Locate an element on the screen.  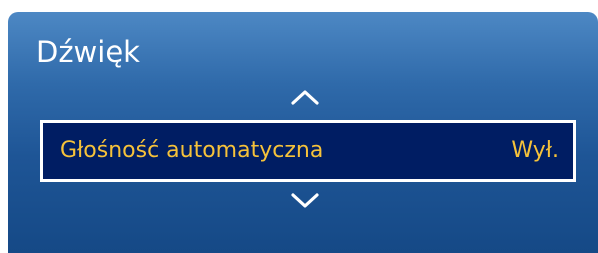
chevron-up-icon is located at coordinates (305, 97).